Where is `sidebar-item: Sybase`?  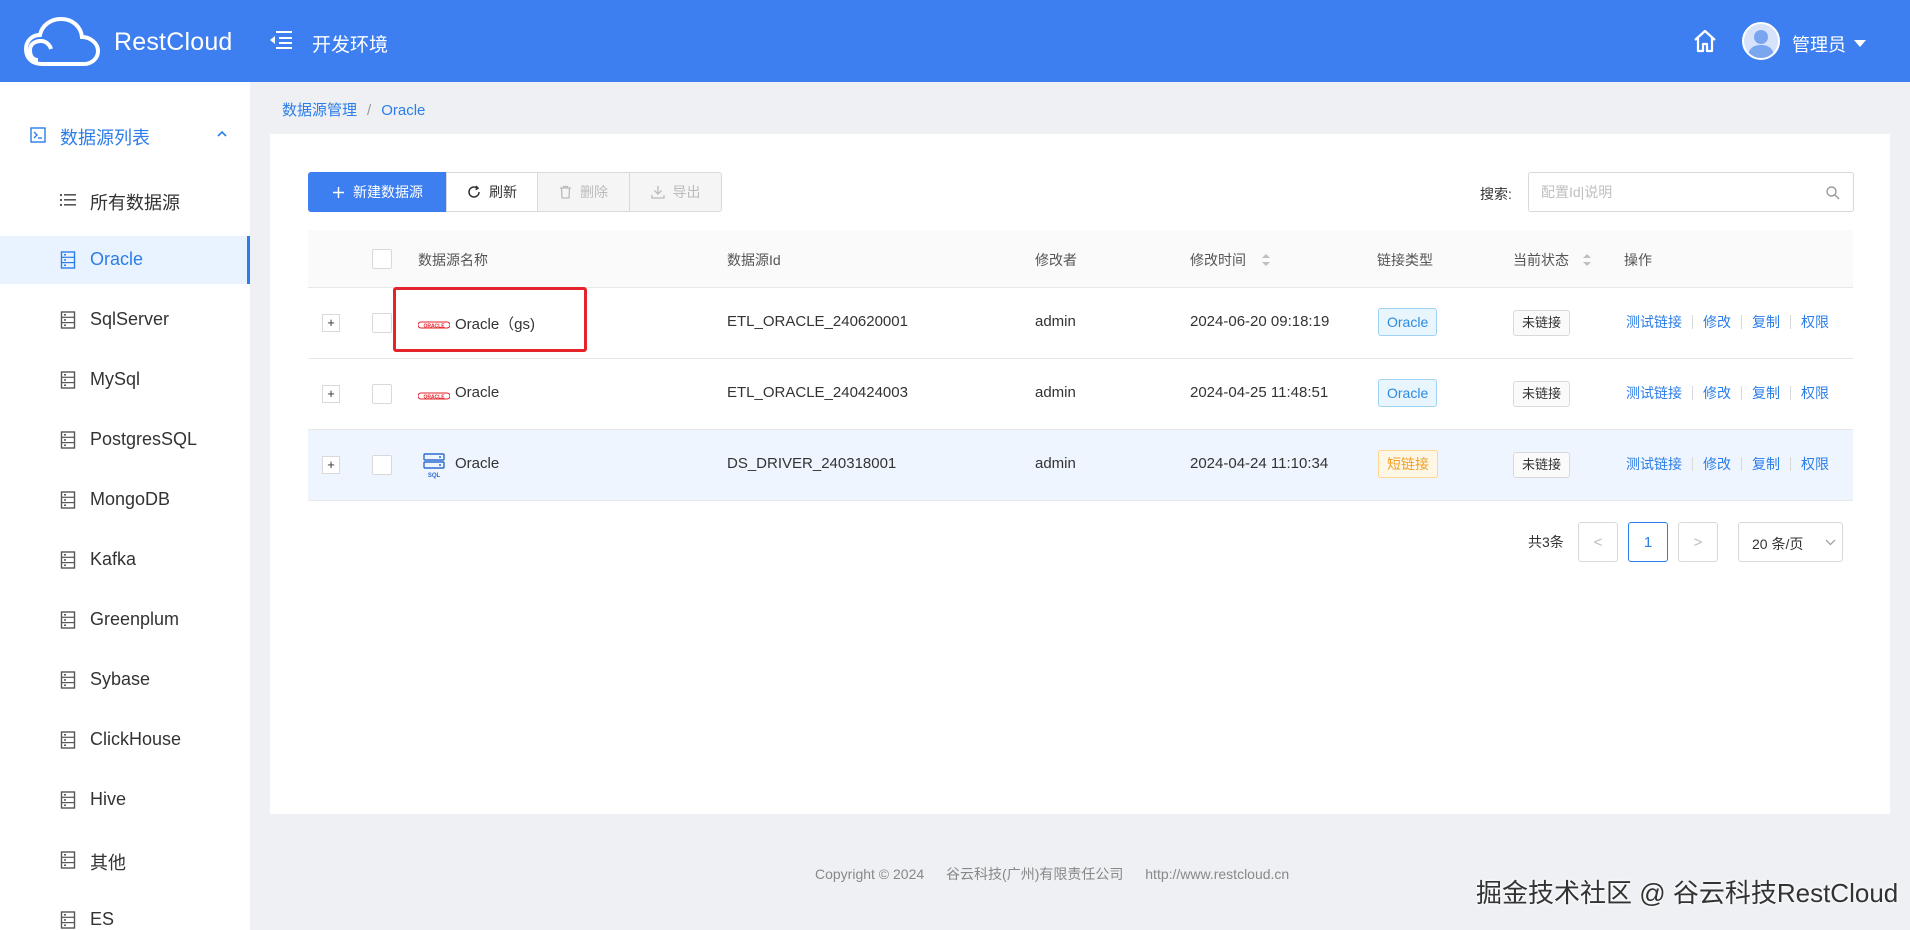
sidebar-item: Sybase is located at coordinates (125, 680).